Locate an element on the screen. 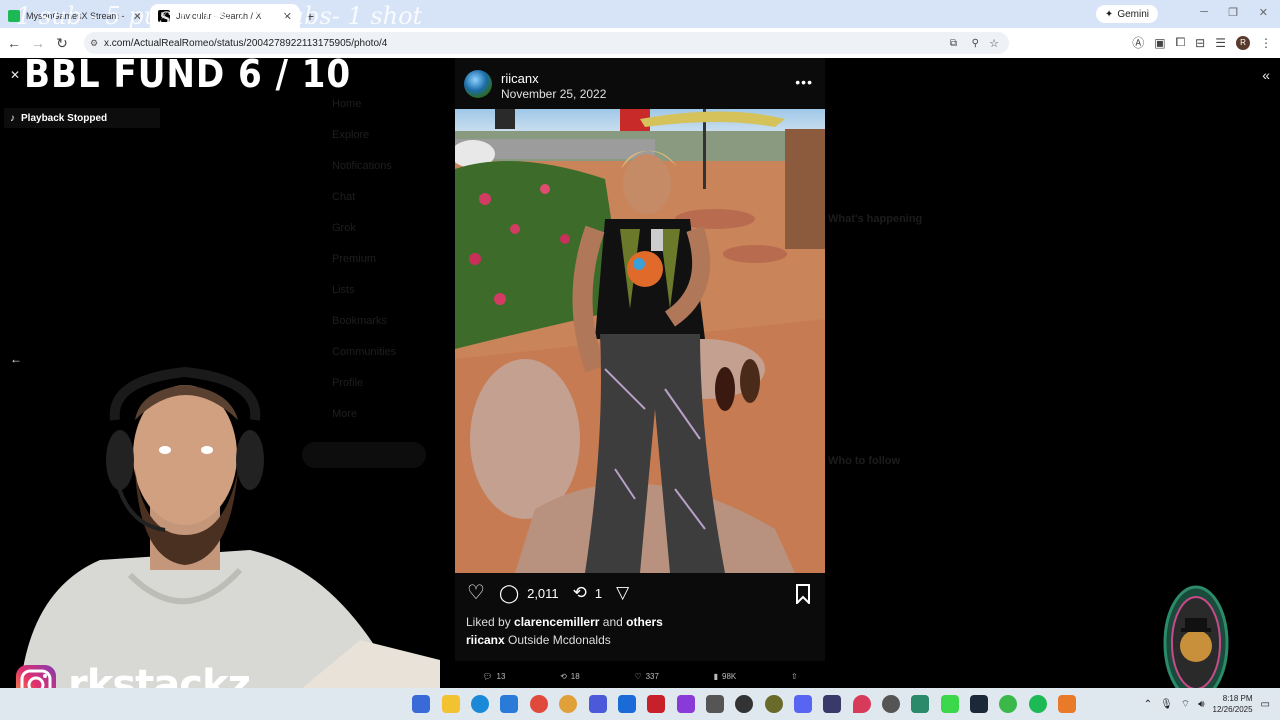  gemini-button: ✦ Gemini is located at coordinates (1126, 14).